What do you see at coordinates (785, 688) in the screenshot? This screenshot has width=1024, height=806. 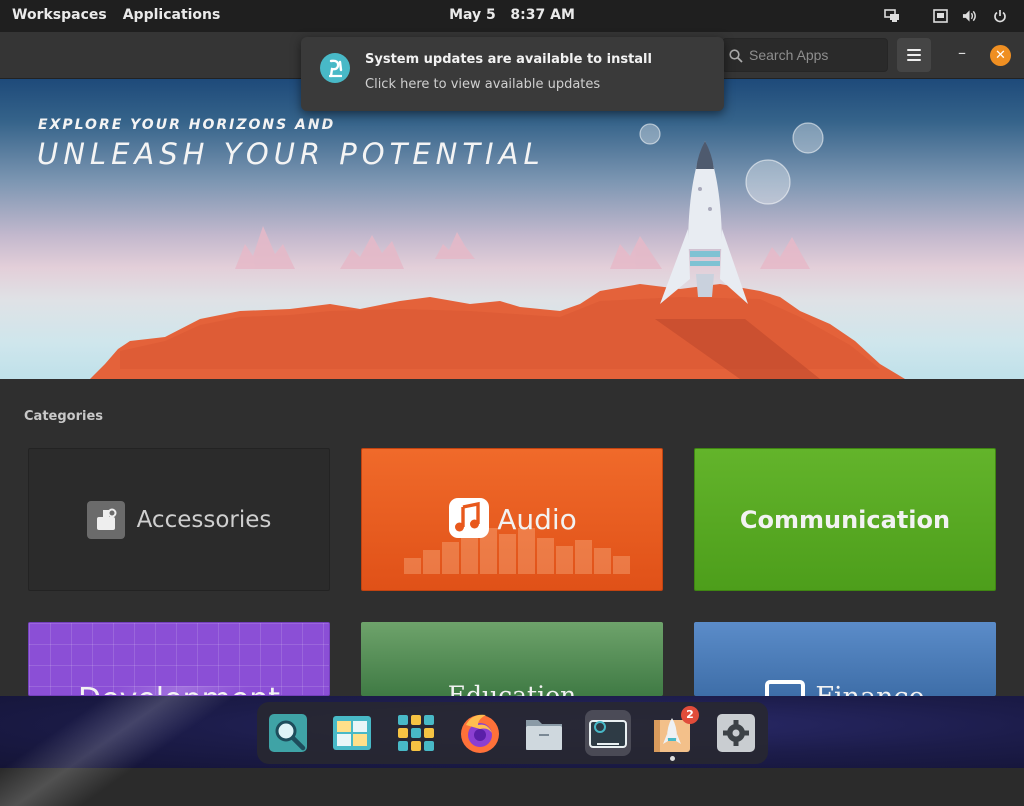 I see `finance-icon` at bounding box center [785, 688].